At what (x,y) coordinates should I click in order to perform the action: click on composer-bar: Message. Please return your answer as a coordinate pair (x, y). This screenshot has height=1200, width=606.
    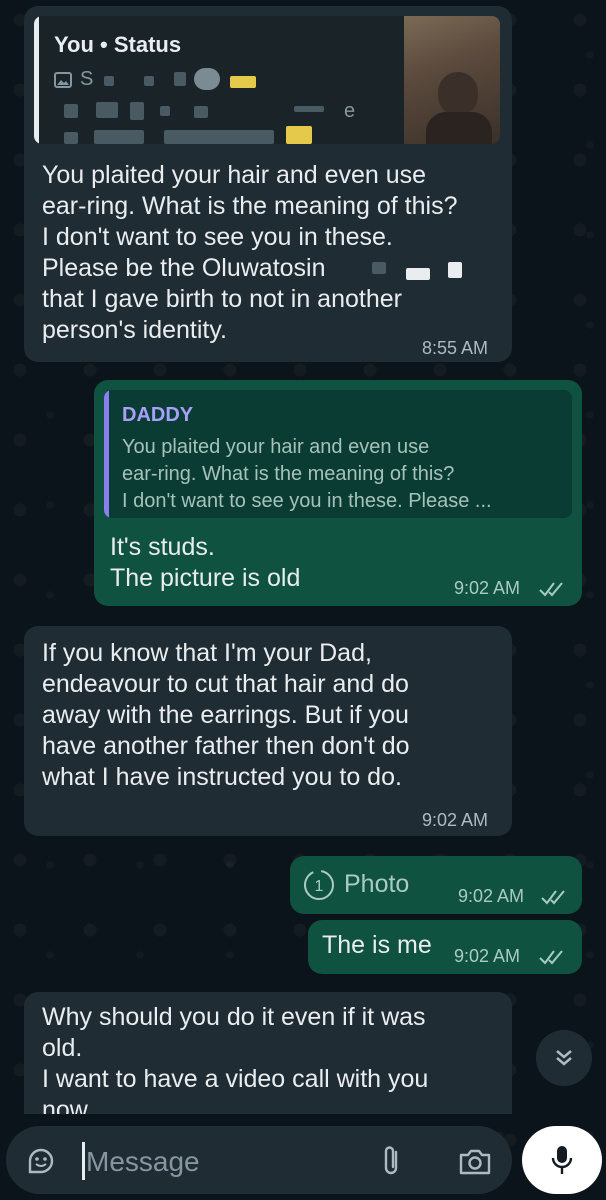
    Looking at the image, I should click on (303, 1160).